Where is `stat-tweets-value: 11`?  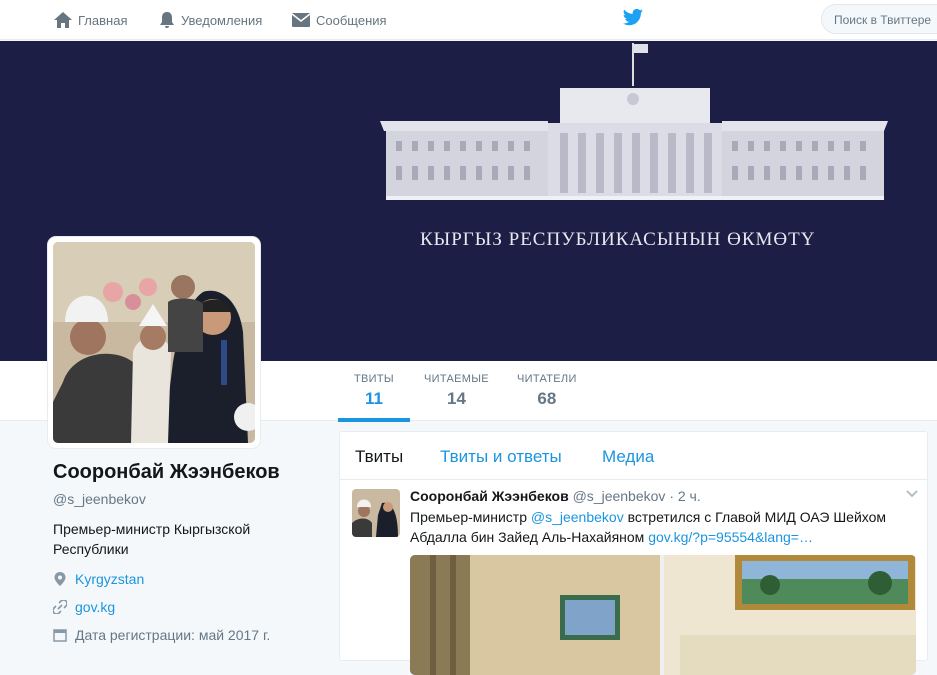
stat-tweets-value: 11 is located at coordinates (373, 398).